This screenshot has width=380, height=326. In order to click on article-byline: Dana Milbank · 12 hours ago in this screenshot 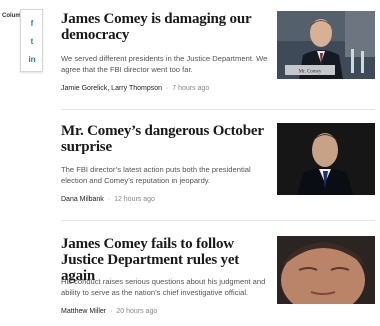, I will do `click(108, 199)`.